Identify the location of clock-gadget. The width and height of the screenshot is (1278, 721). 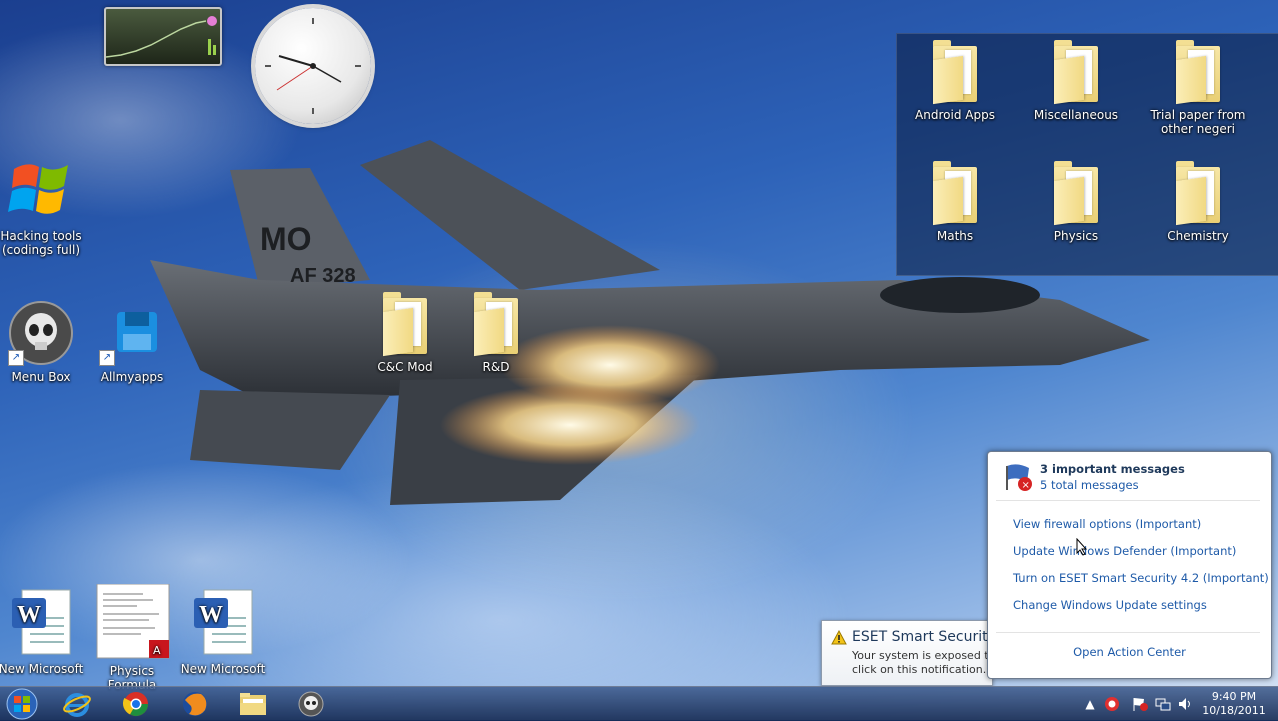
(313, 66).